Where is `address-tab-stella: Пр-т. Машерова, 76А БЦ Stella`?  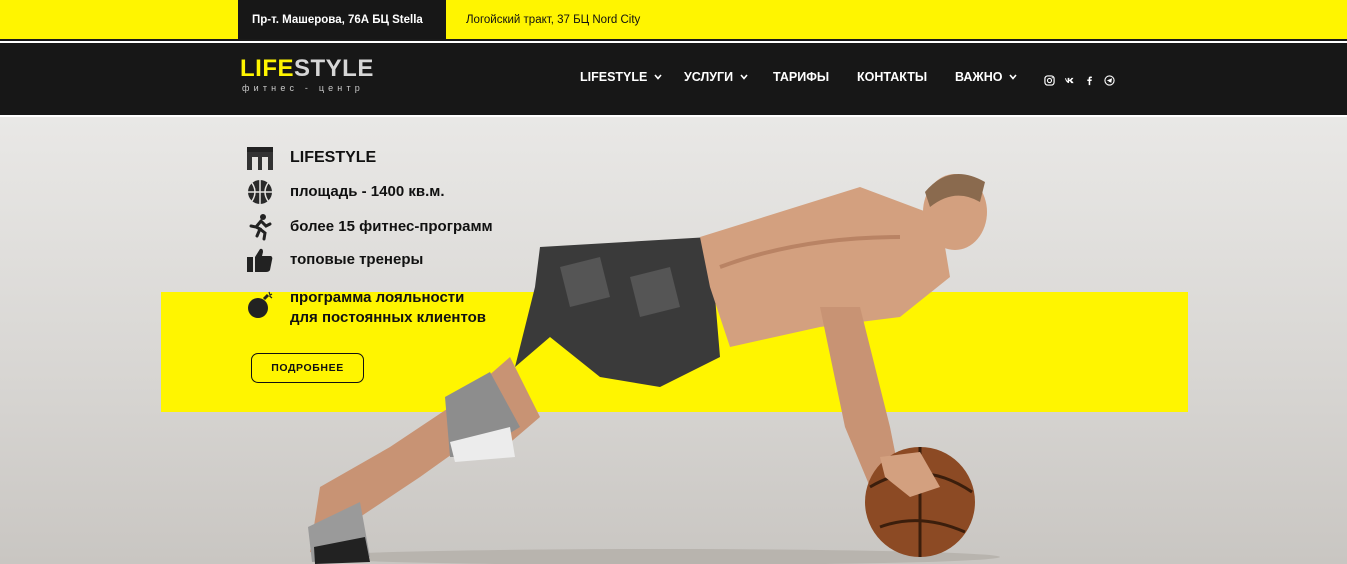
address-tab-stella: Пр-т. Машерова, 76А БЦ Stella is located at coordinates (342, 19).